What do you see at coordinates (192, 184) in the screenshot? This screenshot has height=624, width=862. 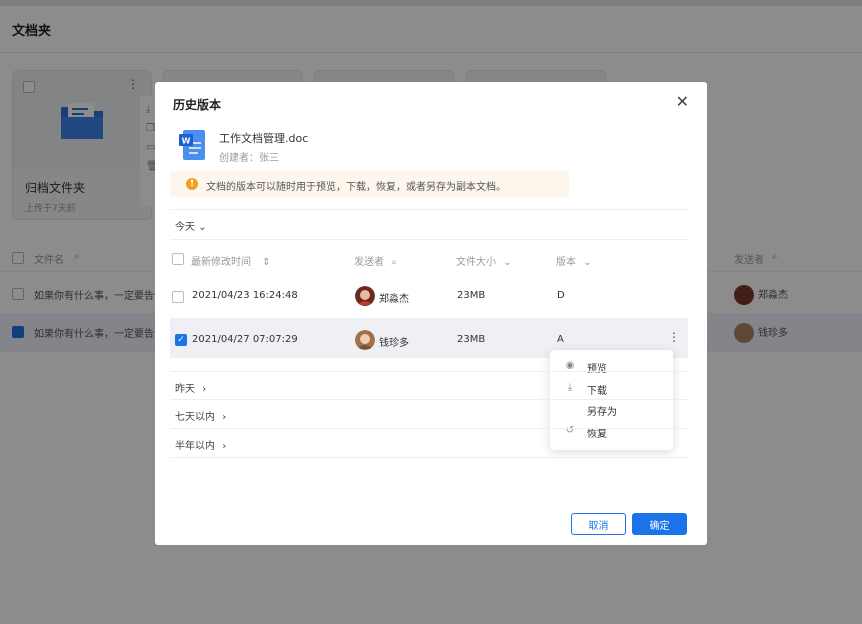 I see `warning-icon: !` at bounding box center [192, 184].